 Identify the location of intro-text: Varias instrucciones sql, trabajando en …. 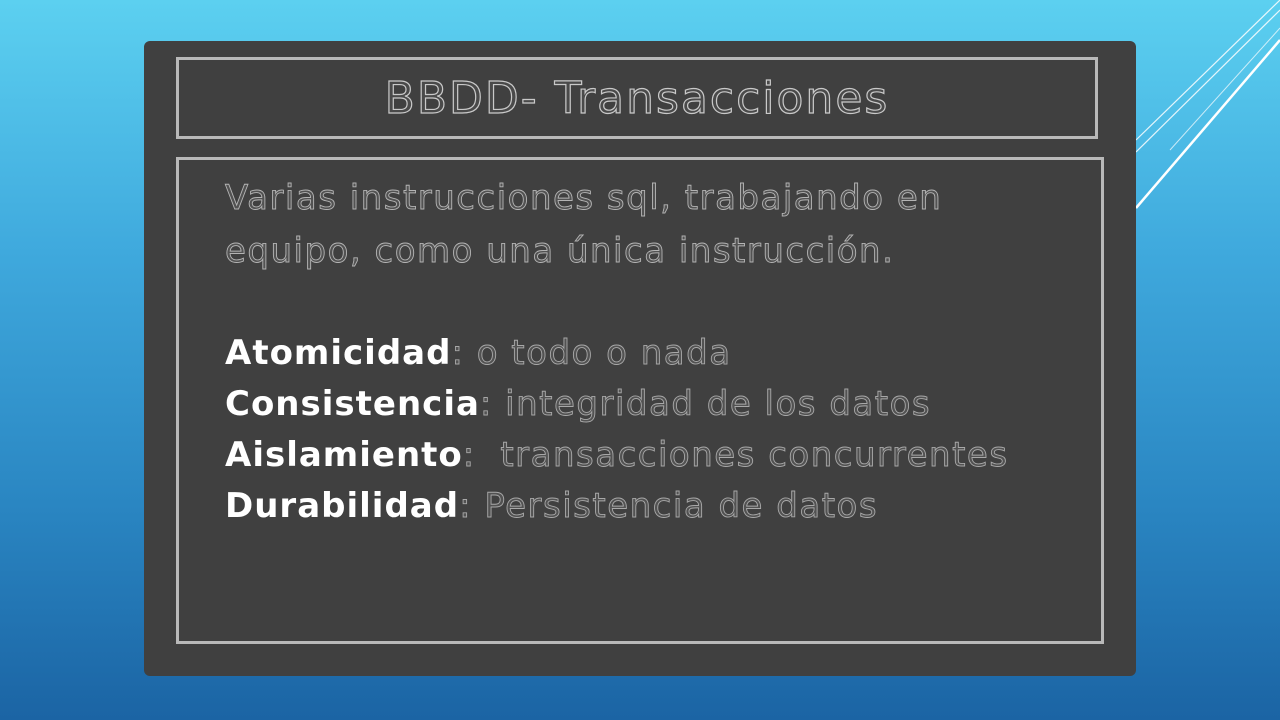
(584, 225).